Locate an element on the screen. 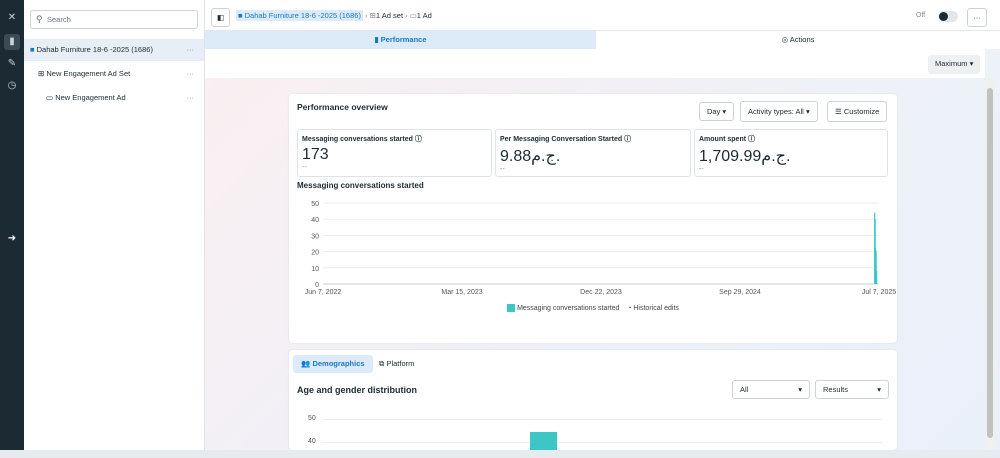 The height and width of the screenshot is (458, 1000). chart-icon: ▮ is located at coordinates (12, 42).